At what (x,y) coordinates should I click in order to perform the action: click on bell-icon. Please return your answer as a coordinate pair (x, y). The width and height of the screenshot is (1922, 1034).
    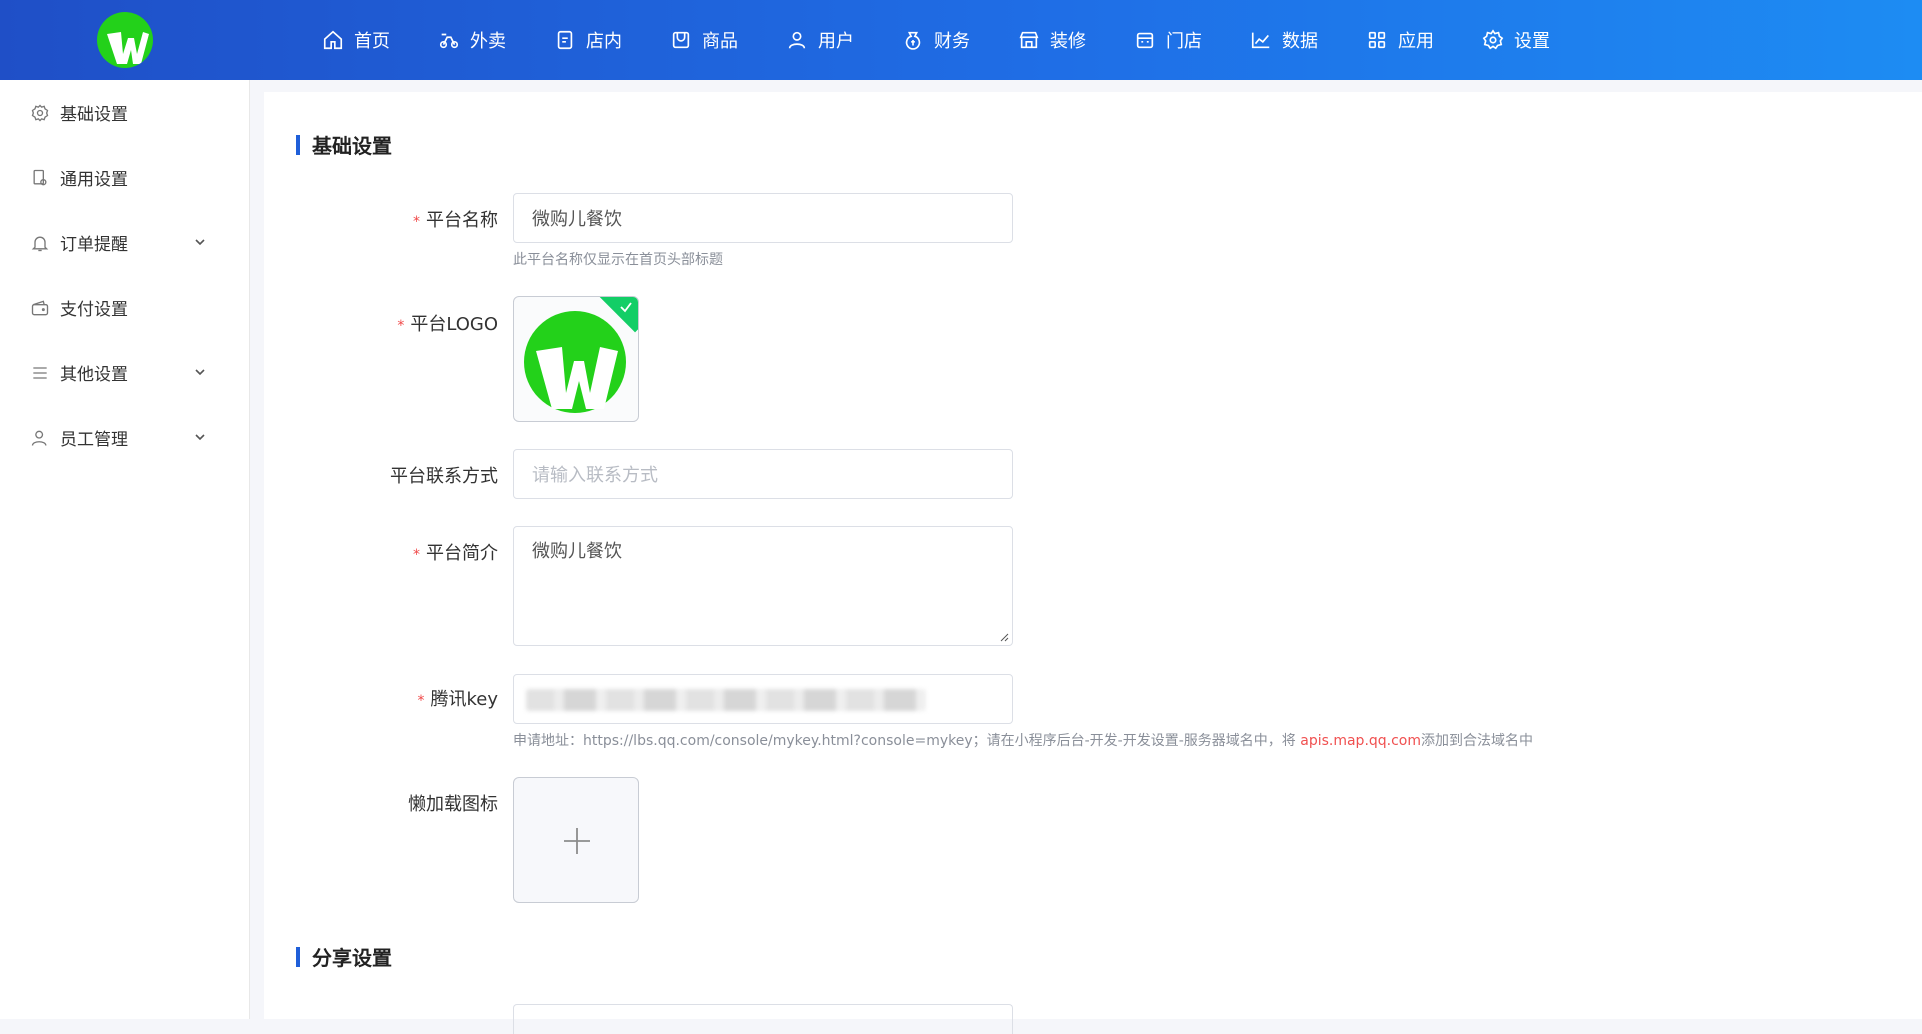
    Looking at the image, I should click on (40, 243).